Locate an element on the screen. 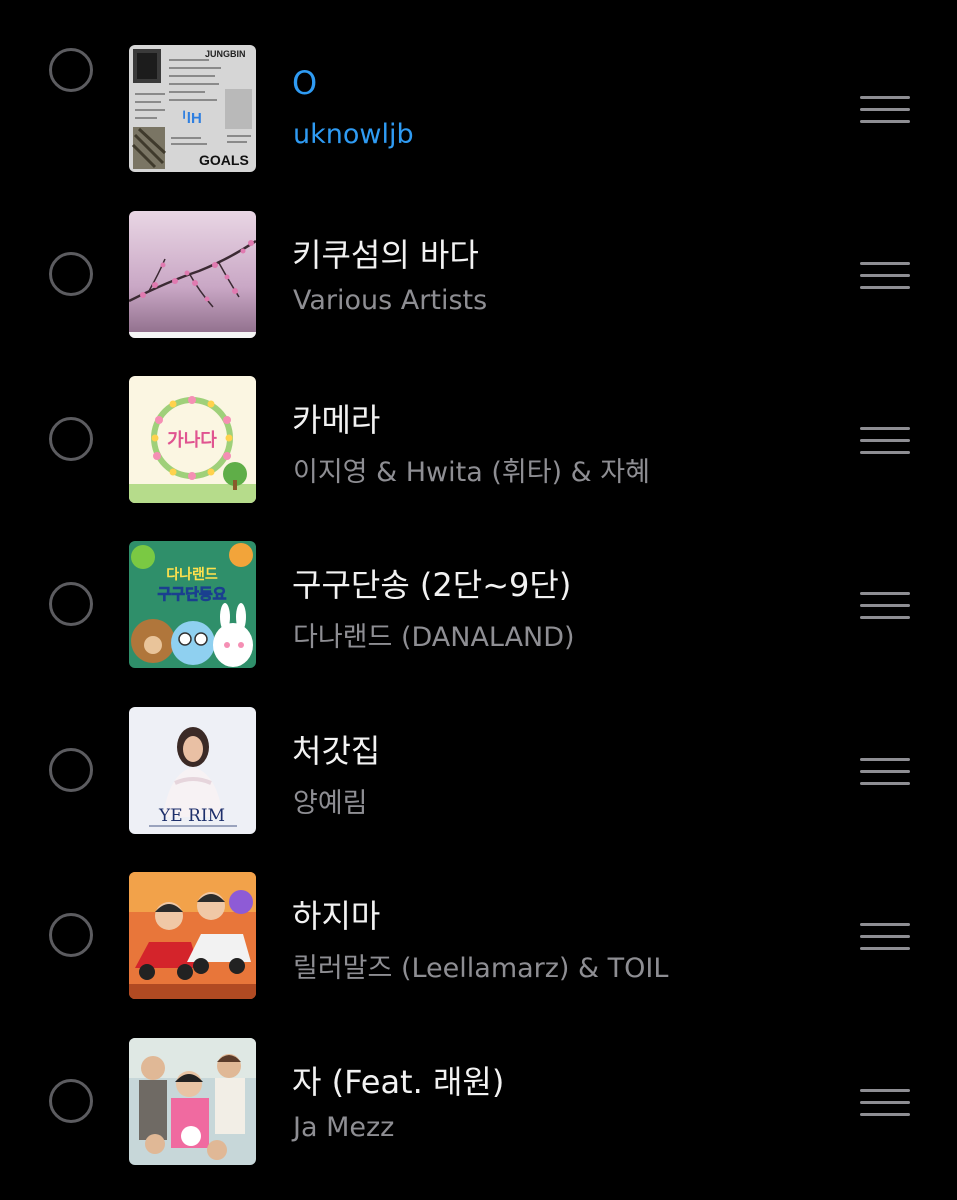 The image size is (957, 1200). track-row: 다나랜드 구구단동요 구구단송 (2단~9단) 다나랜드 (DANALAND) is located at coordinates (478, 604).